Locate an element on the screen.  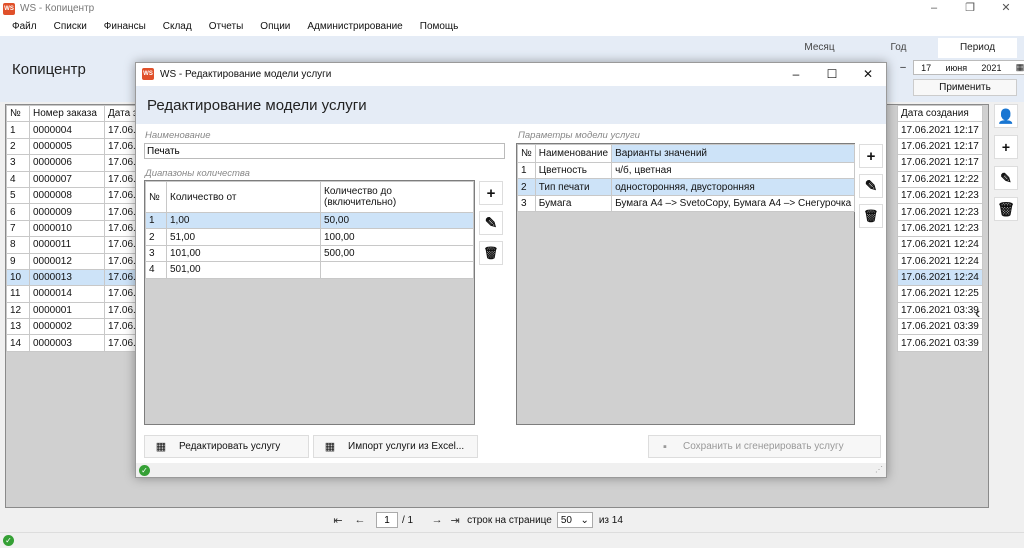
dialog-maximize-button: ☐ is located at coordinates (832, 74).